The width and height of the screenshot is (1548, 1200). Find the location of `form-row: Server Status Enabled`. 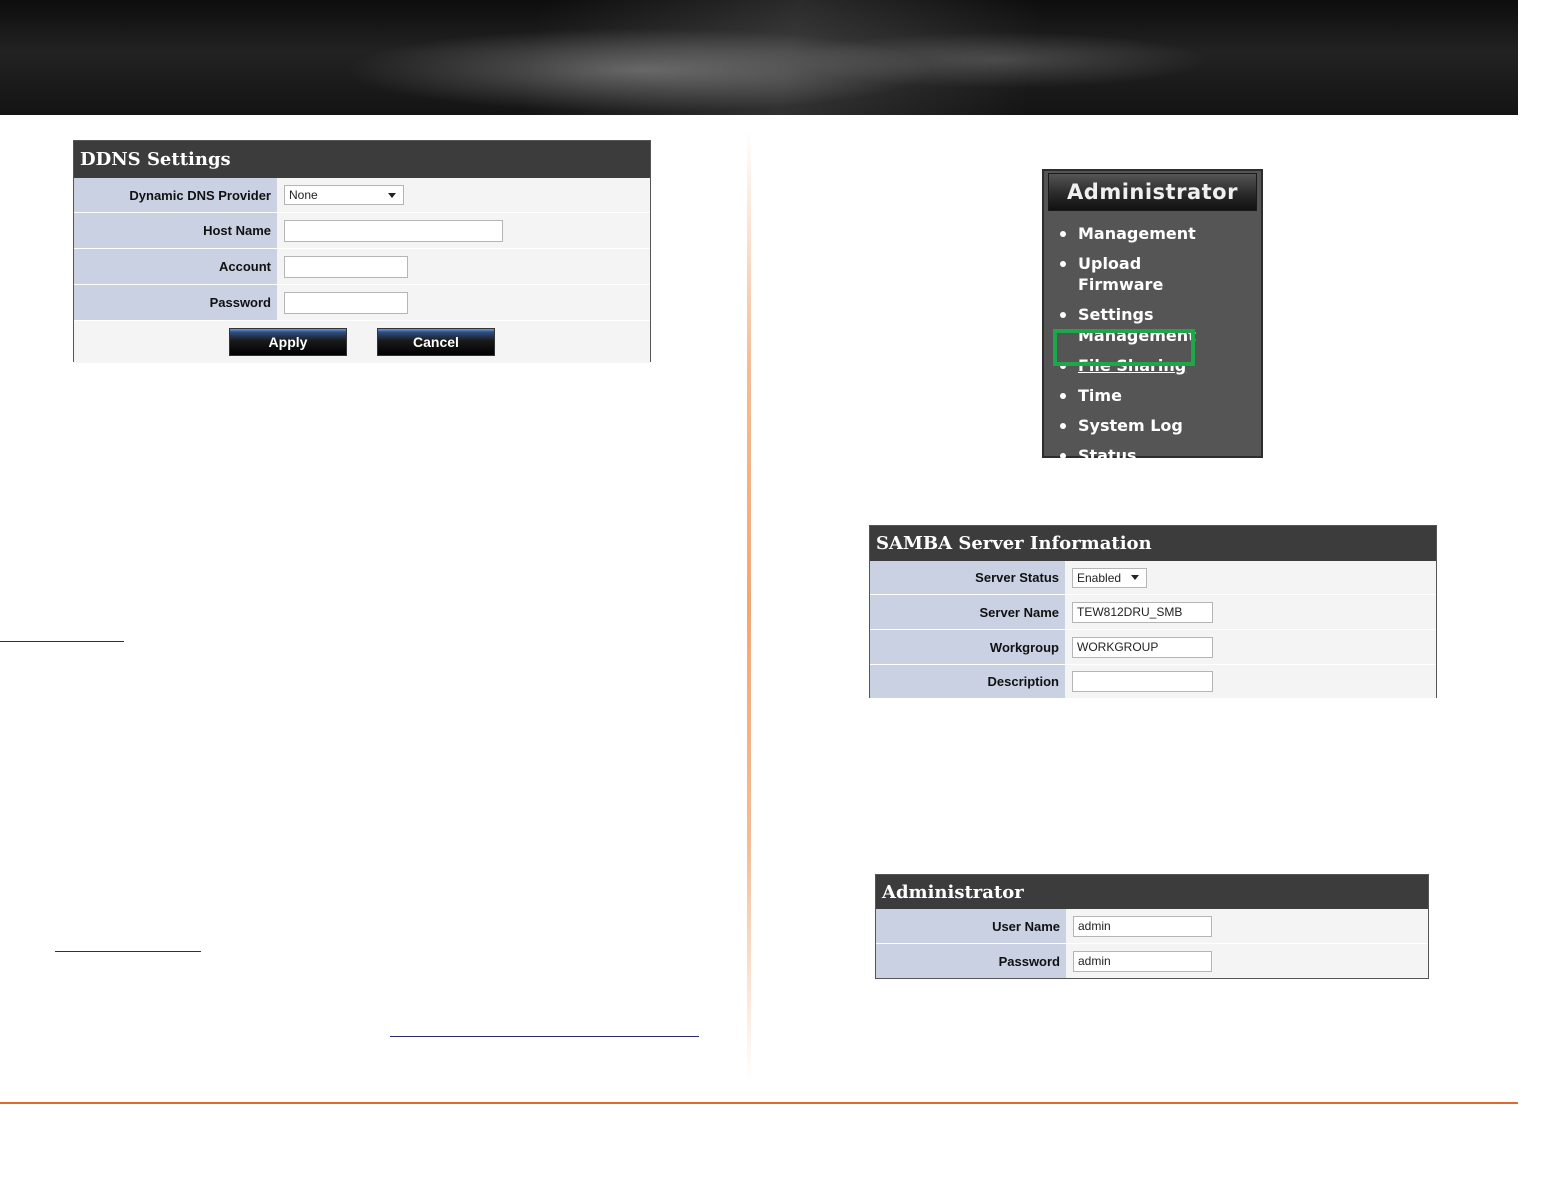

form-row: Server Status Enabled is located at coordinates (1153, 578).